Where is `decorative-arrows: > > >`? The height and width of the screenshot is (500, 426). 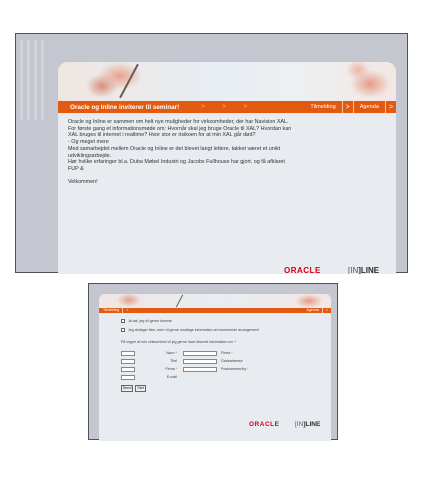 decorative-arrows: > > > is located at coordinates (228, 107).